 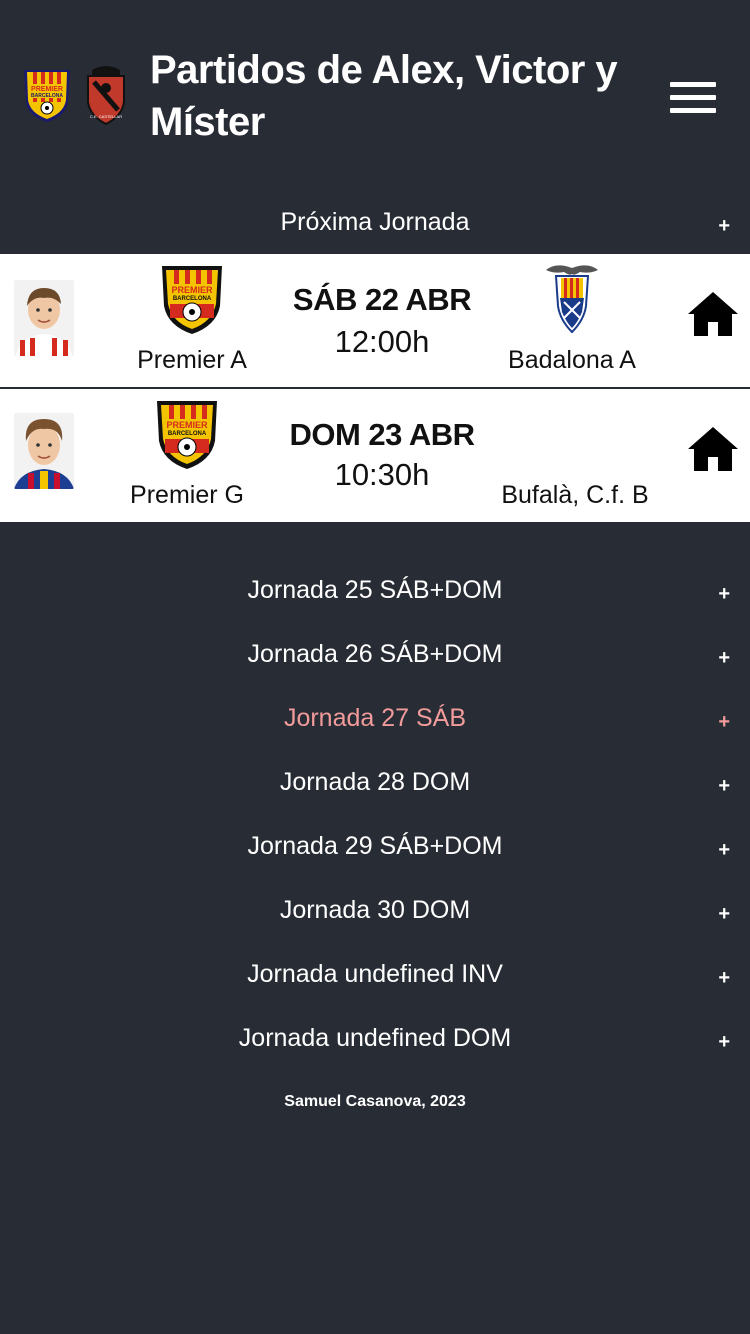 What do you see at coordinates (44, 318) in the screenshot?
I see `player-avatar-alex` at bounding box center [44, 318].